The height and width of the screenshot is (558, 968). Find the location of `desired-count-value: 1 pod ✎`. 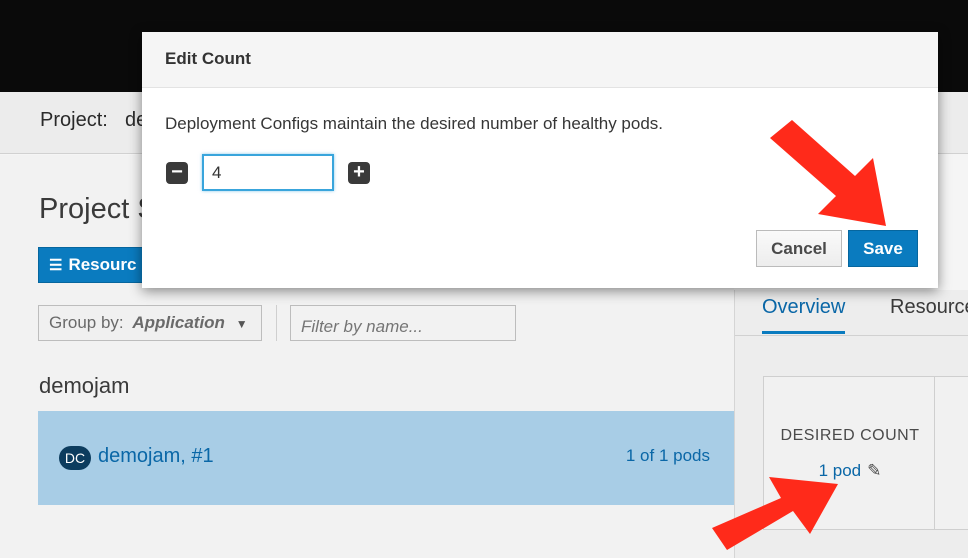

desired-count-value: 1 pod ✎ is located at coordinates (850, 471).